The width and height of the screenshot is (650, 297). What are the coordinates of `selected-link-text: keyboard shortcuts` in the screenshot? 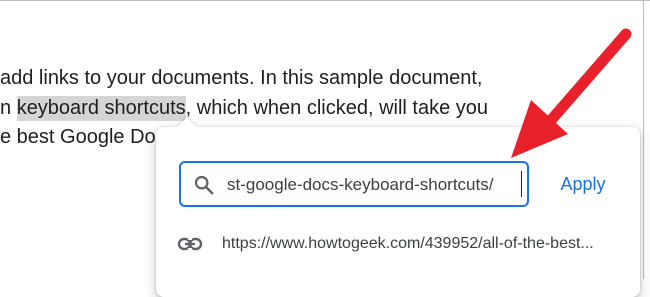 It's located at (101, 108).